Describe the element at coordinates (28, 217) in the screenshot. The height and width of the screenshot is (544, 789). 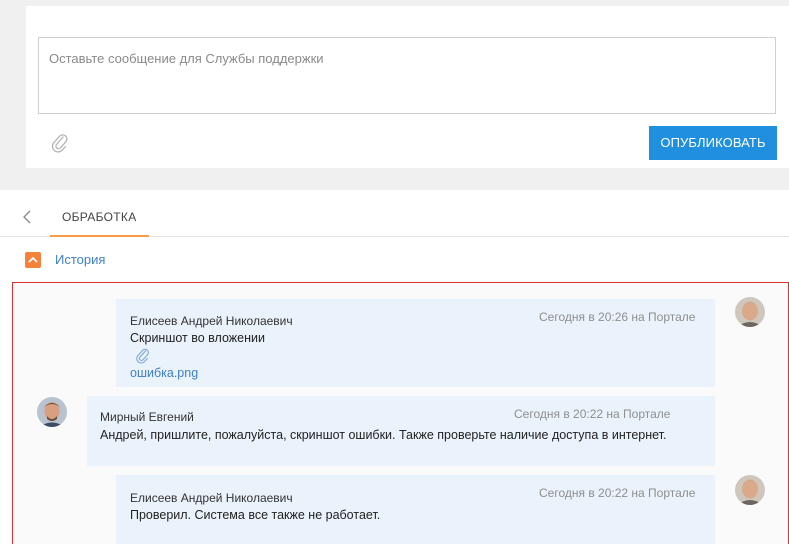
I see `chevron-left-icon` at that location.